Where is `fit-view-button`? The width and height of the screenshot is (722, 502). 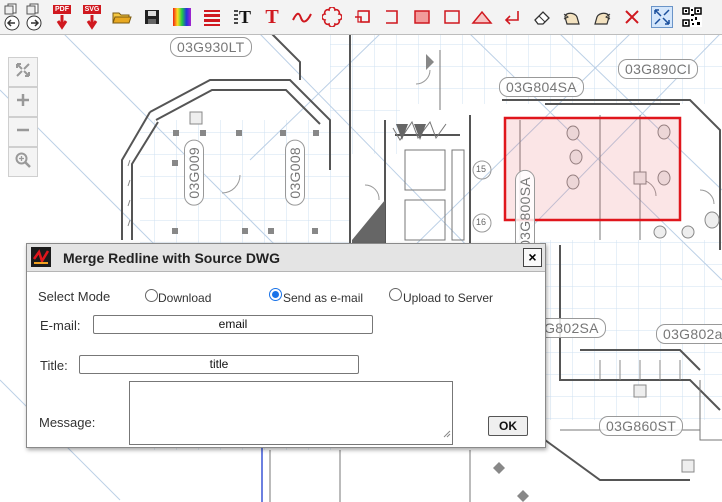
fit-view-button is located at coordinates (662, 17).